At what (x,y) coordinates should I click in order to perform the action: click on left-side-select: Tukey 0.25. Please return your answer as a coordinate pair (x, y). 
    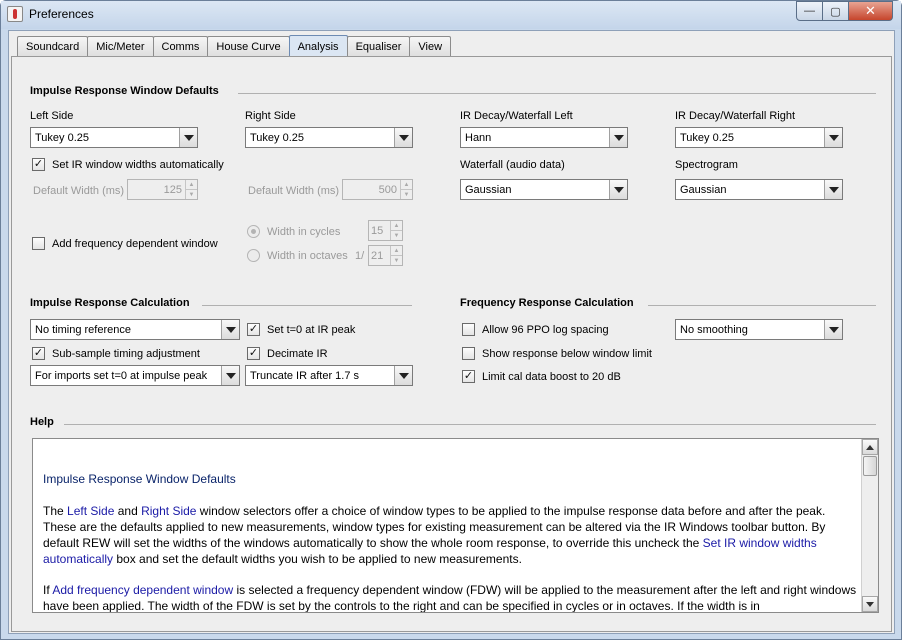
    Looking at the image, I should click on (114, 137).